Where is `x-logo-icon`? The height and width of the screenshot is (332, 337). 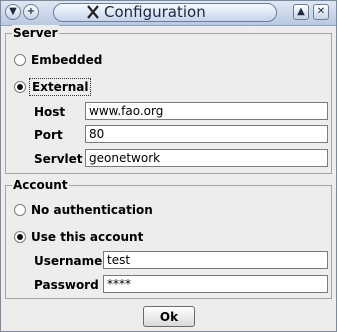
x-logo-icon is located at coordinates (93, 12).